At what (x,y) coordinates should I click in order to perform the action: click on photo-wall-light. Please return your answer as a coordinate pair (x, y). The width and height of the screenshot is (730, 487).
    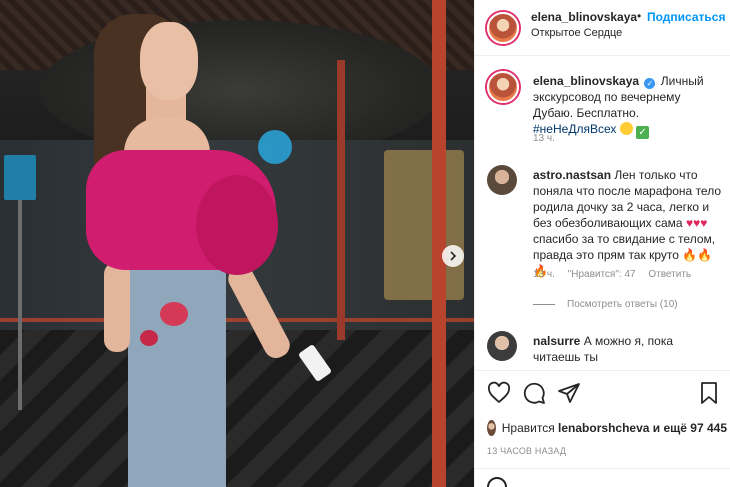
    Looking at the image, I should click on (424, 225).